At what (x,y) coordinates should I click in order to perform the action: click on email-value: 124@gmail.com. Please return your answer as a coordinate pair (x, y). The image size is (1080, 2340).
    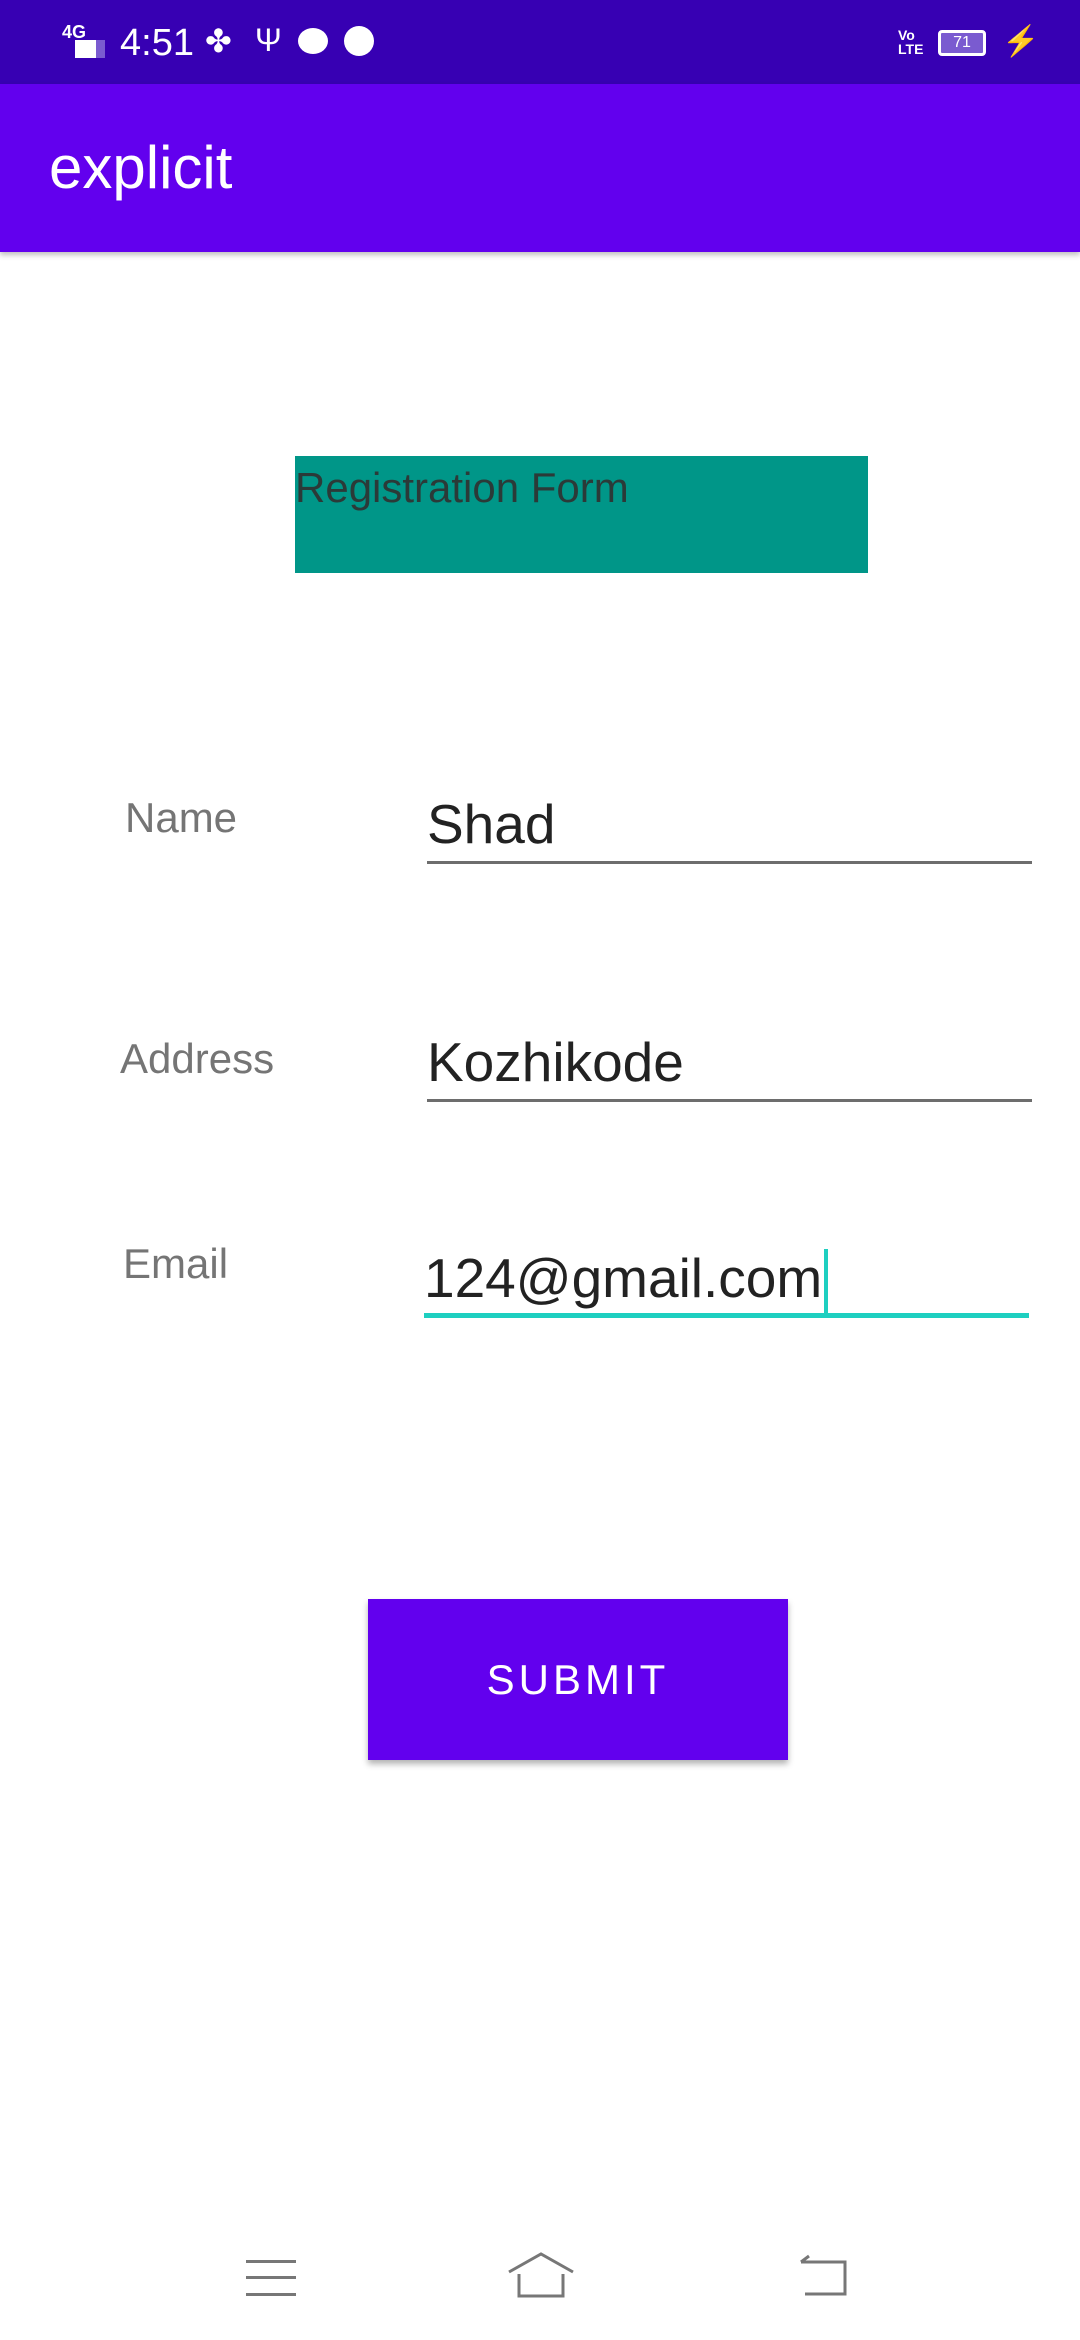
    Looking at the image, I should click on (623, 1278).